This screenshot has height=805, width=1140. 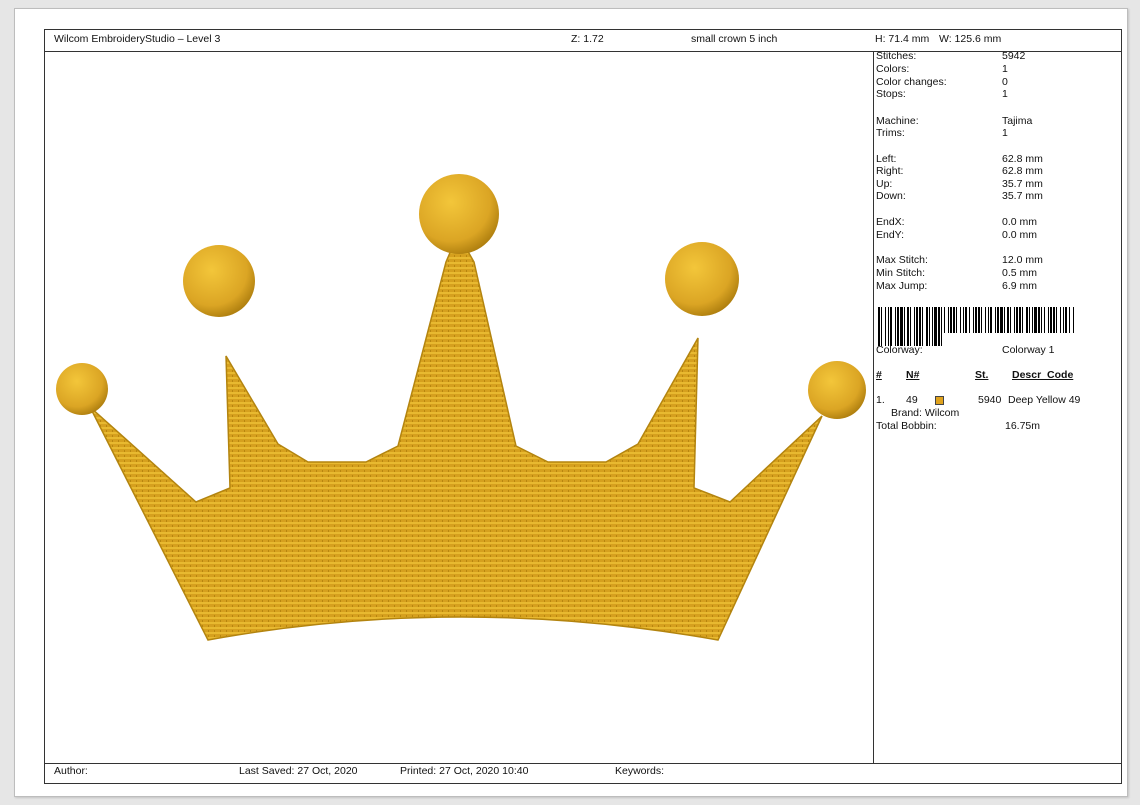 I want to click on crown-ball-left-outer, so click(x=82, y=389).